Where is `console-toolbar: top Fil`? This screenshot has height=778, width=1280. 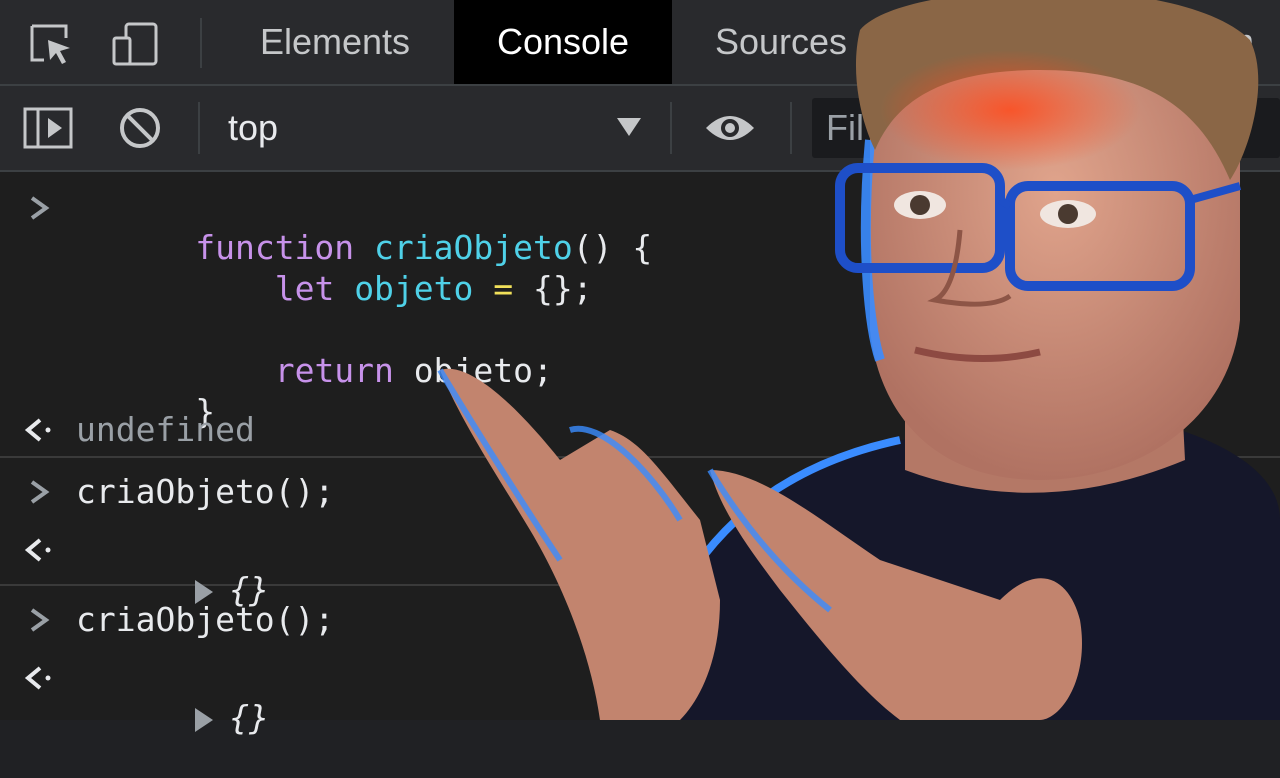 console-toolbar: top Fil is located at coordinates (640, 129).